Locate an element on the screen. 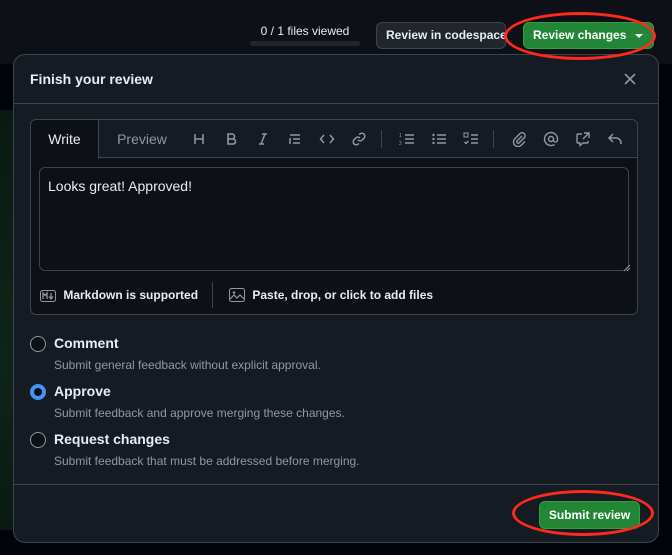 Image resolution: width=672 pixels, height=555 pixels. attach-note-text: Paste, drop, or click to add files is located at coordinates (343, 295).